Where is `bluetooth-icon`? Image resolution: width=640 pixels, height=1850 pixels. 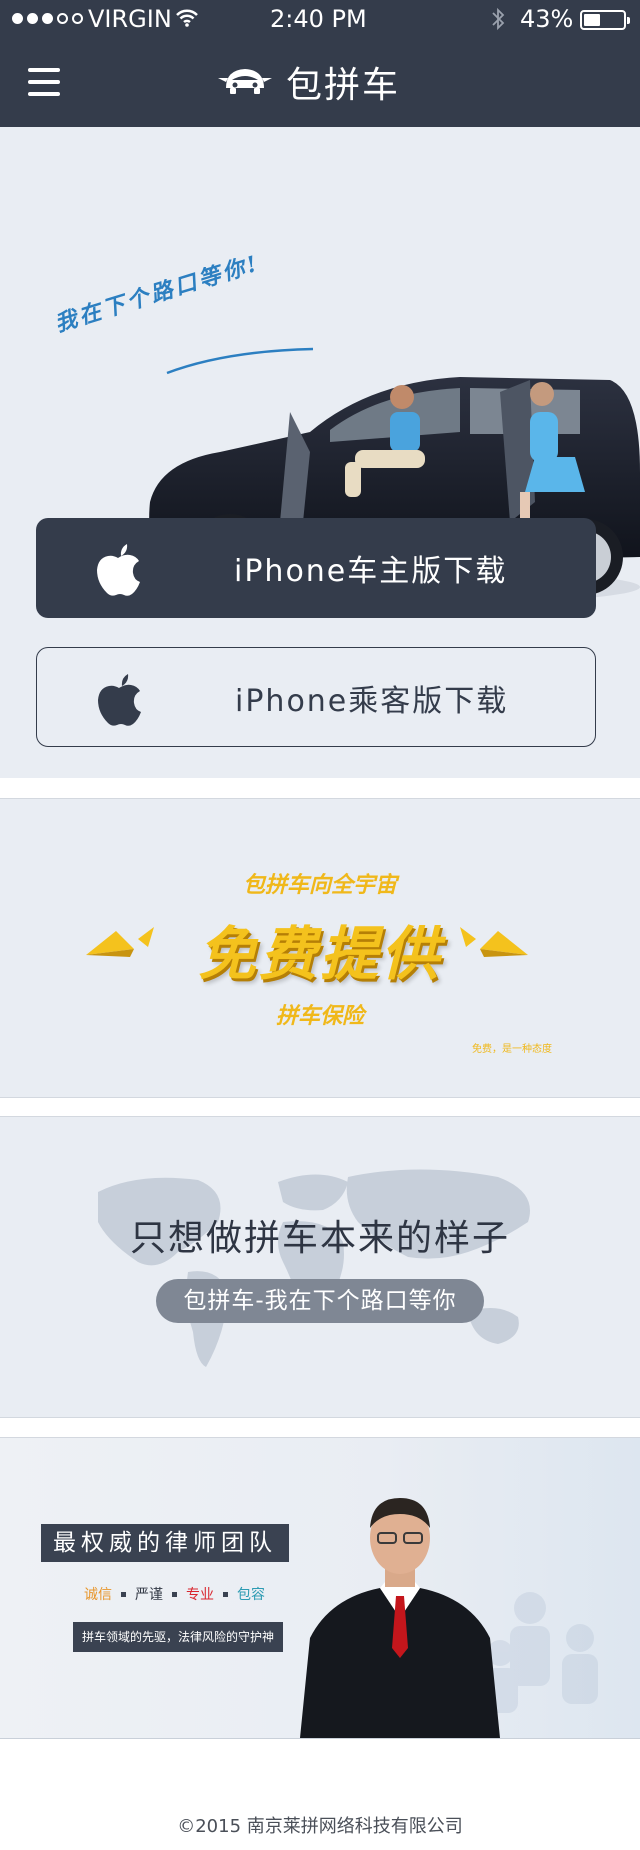 bluetooth-icon is located at coordinates (498, 19).